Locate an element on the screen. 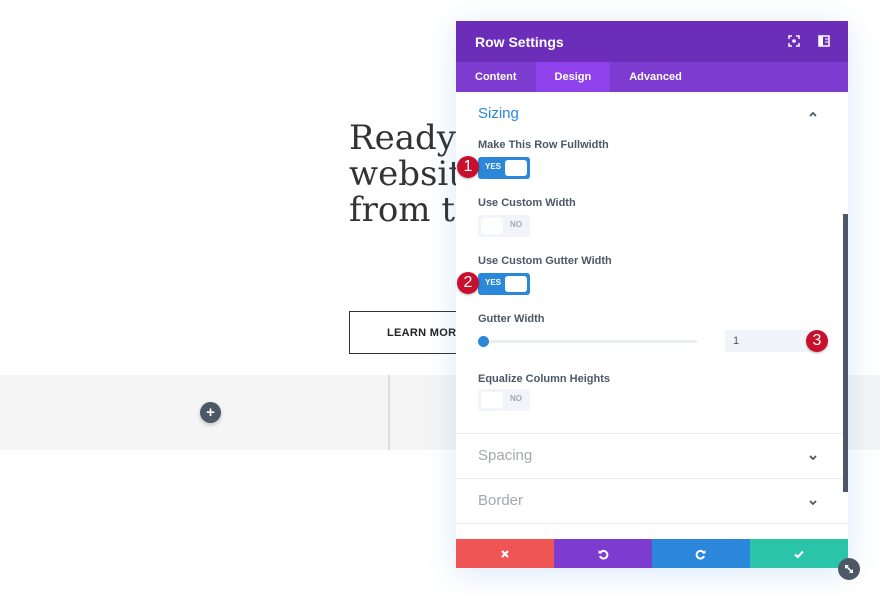 This screenshot has width=880, height=596. chevron-up-icon is located at coordinates (813, 114).